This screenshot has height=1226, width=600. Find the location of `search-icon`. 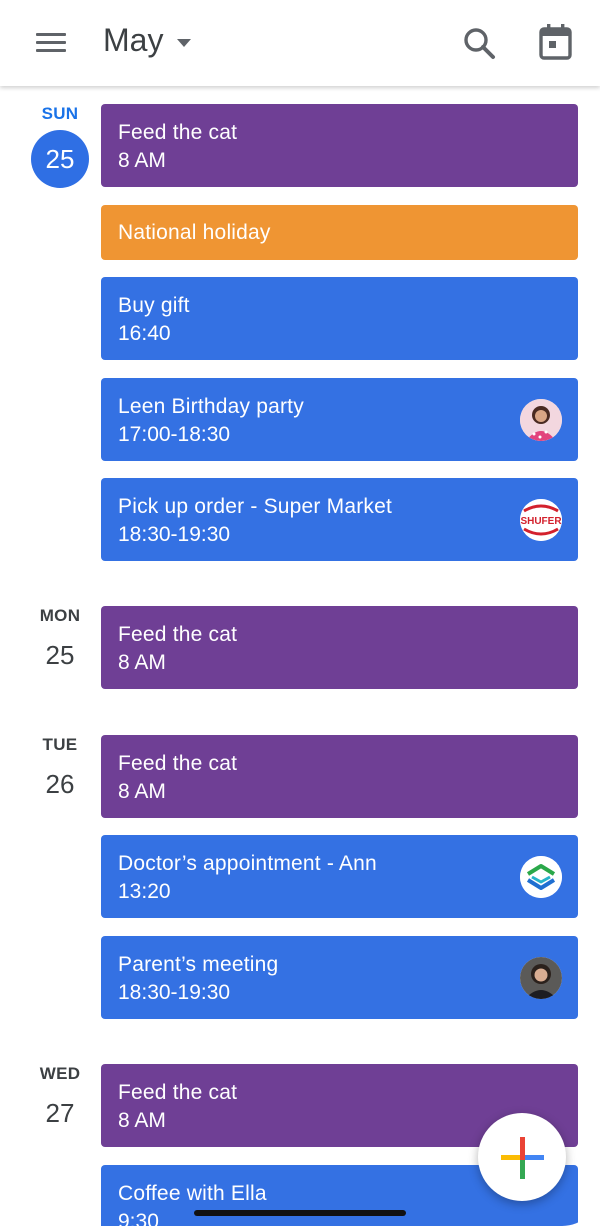

search-icon is located at coordinates (480, 44).